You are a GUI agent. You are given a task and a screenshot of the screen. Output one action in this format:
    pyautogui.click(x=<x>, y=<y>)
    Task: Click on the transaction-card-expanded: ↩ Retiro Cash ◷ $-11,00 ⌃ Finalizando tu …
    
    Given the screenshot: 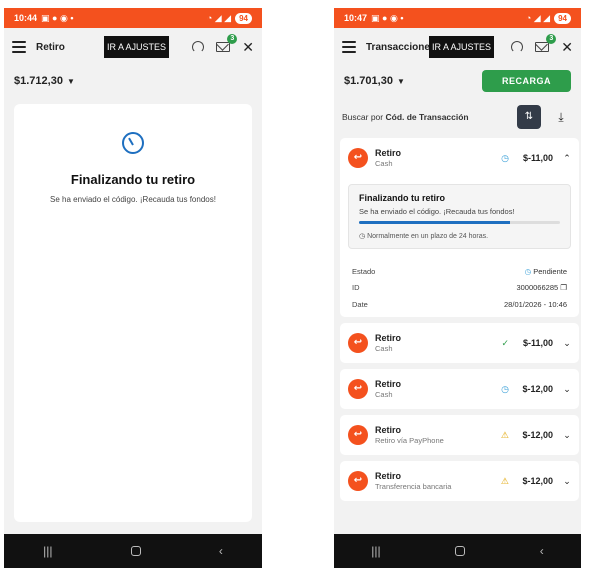 What is the action you would take?
    pyautogui.click(x=459, y=227)
    